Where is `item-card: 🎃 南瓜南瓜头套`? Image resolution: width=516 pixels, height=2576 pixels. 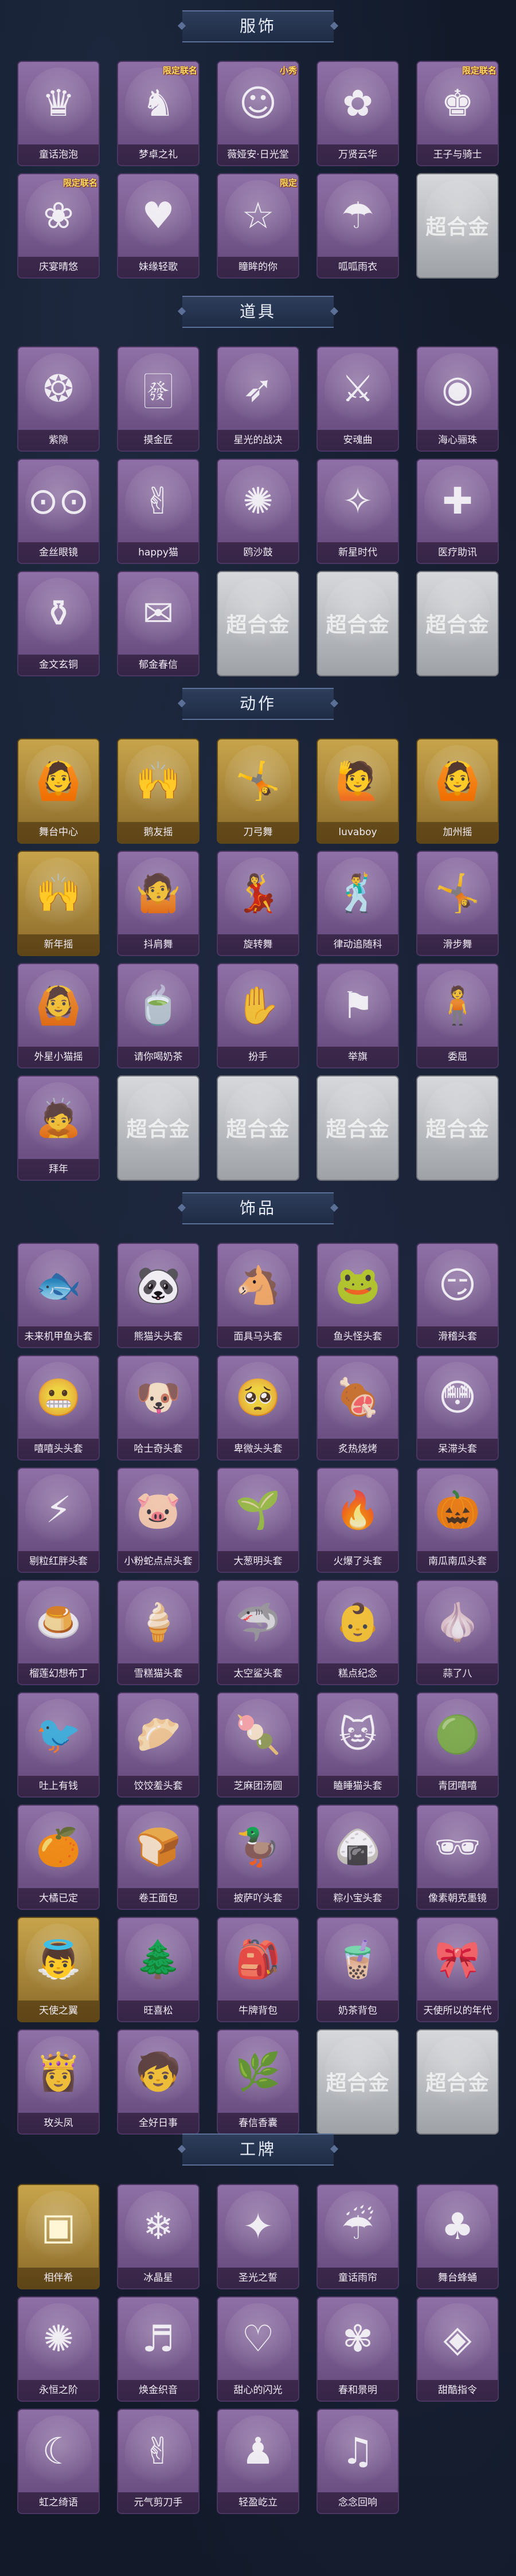 item-card: 🎃 南瓜南瓜头套 is located at coordinates (457, 1520).